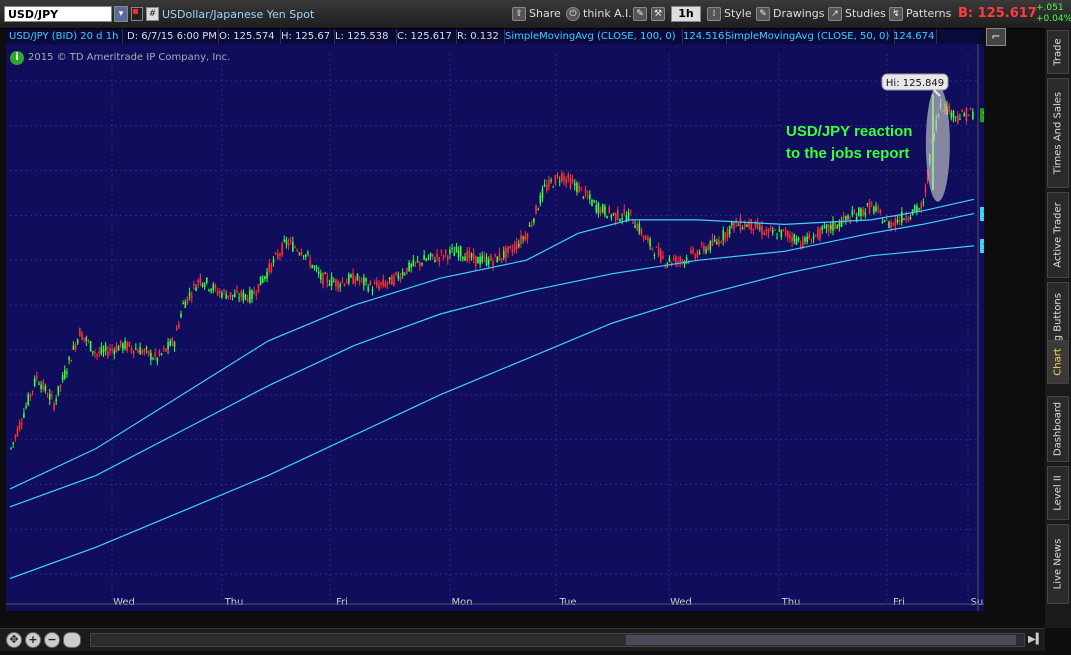  I want to click on header-symbol: USD/JPY (BID) 20 d 1h, so click(64, 36).